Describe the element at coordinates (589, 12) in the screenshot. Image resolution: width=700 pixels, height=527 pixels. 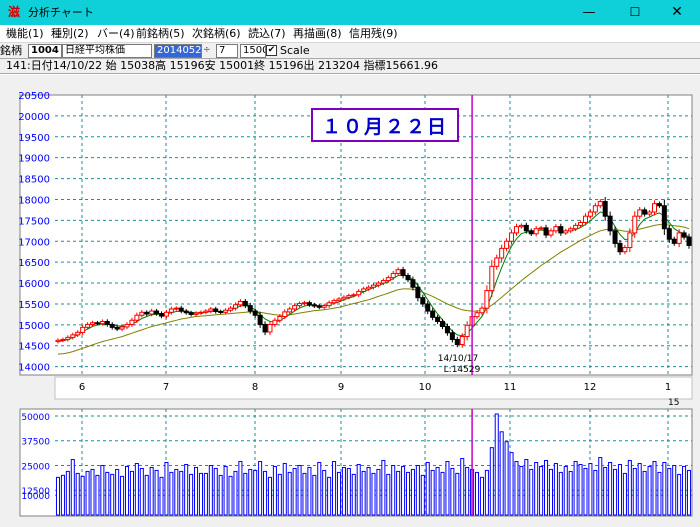
I see `minimize-button: —` at that location.